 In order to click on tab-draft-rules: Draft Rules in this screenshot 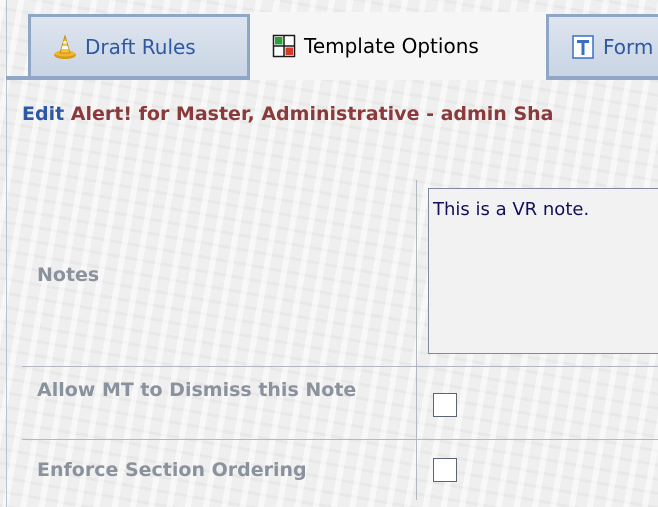, I will do `click(139, 45)`.